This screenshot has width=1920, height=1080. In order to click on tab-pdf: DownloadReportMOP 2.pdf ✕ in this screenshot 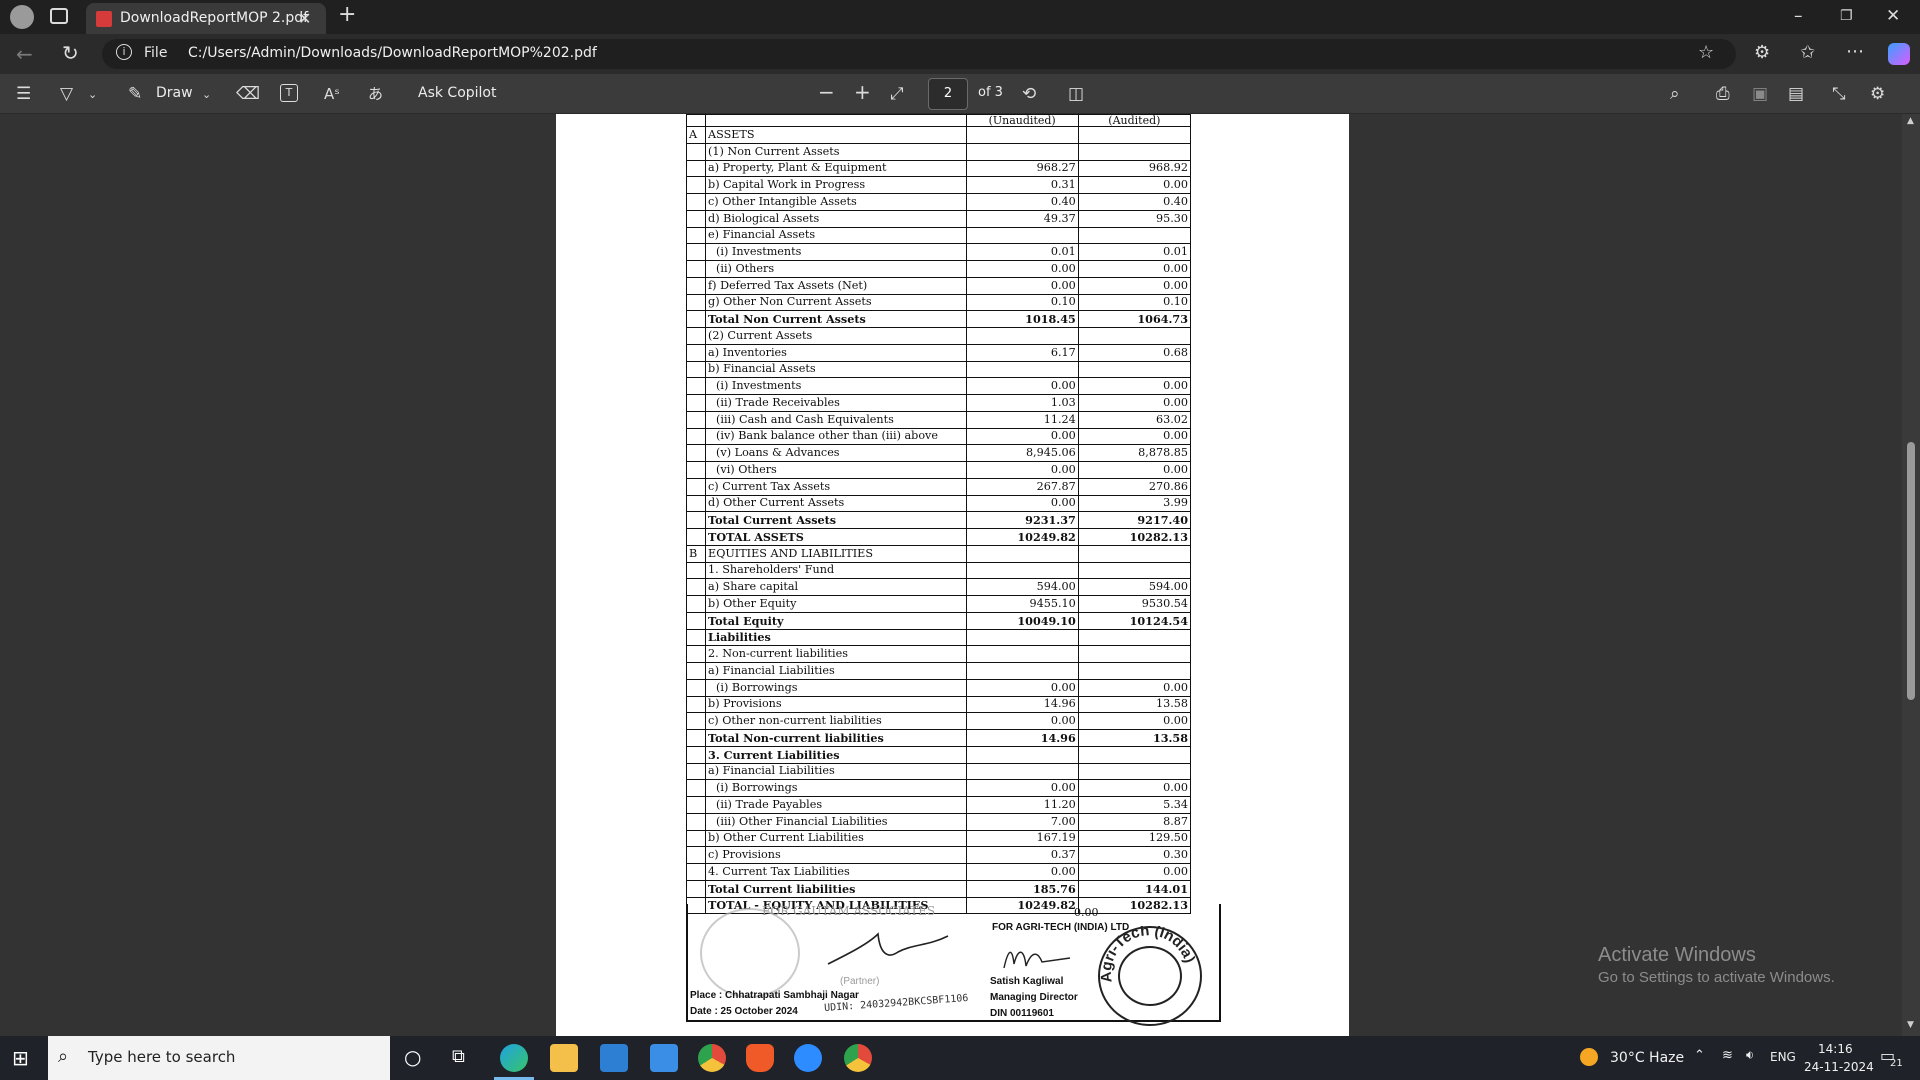, I will do `click(206, 18)`.